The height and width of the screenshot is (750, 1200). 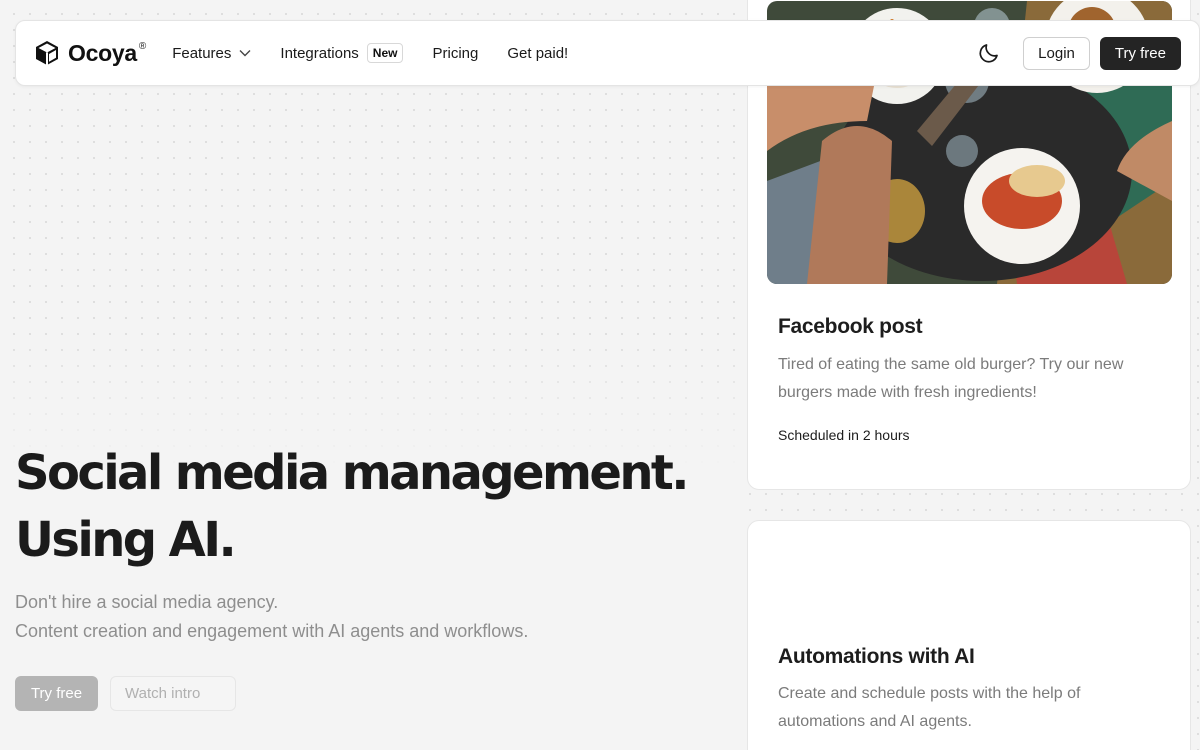 What do you see at coordinates (1056, 53) in the screenshot?
I see `login-button: Login` at bounding box center [1056, 53].